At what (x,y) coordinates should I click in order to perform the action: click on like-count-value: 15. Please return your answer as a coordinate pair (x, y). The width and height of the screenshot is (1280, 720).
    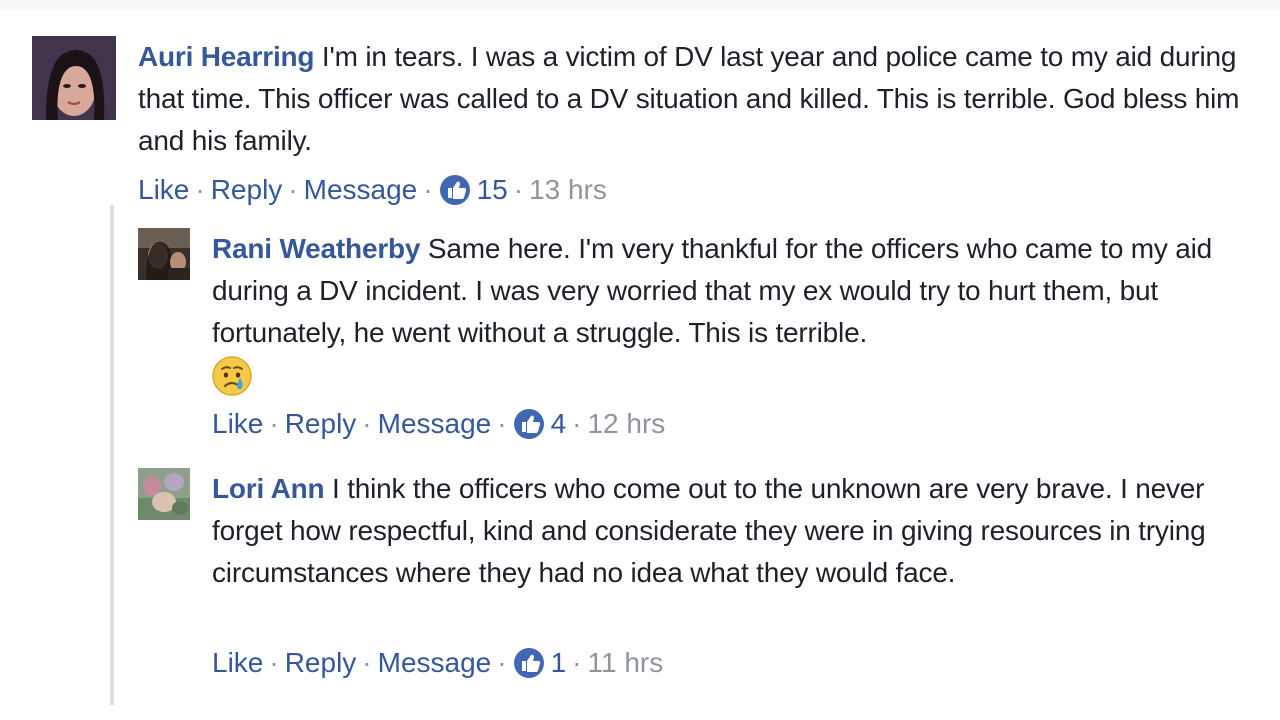
    Looking at the image, I should click on (492, 189).